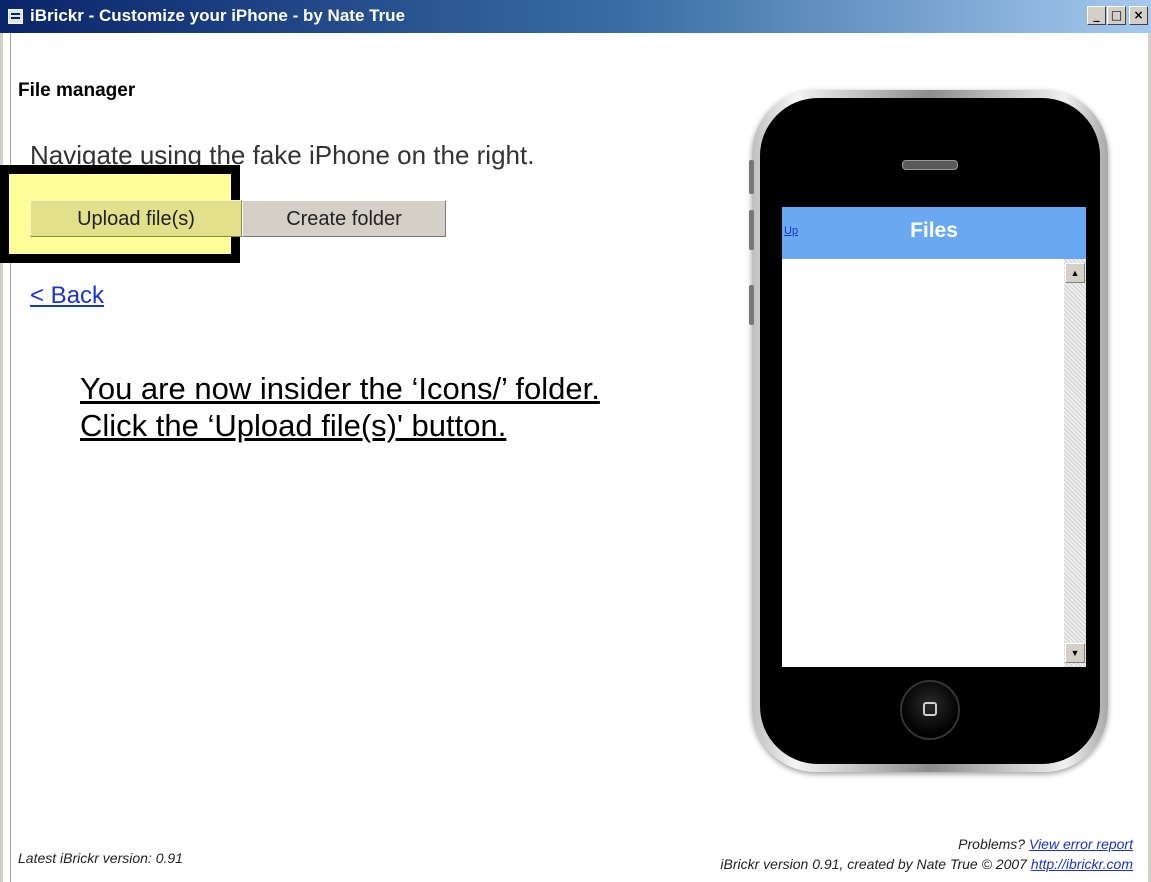  Describe the element at coordinates (10, 457) in the screenshot. I see `window-divider` at that location.